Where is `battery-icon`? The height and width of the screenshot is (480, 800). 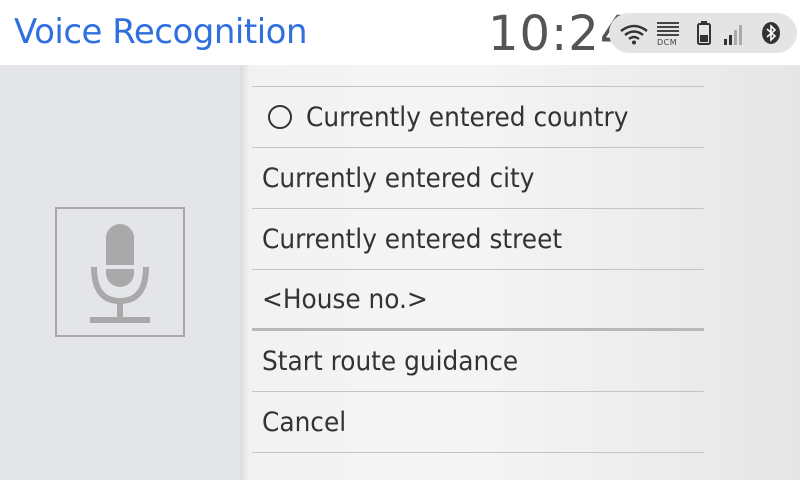 battery-icon is located at coordinates (704, 33).